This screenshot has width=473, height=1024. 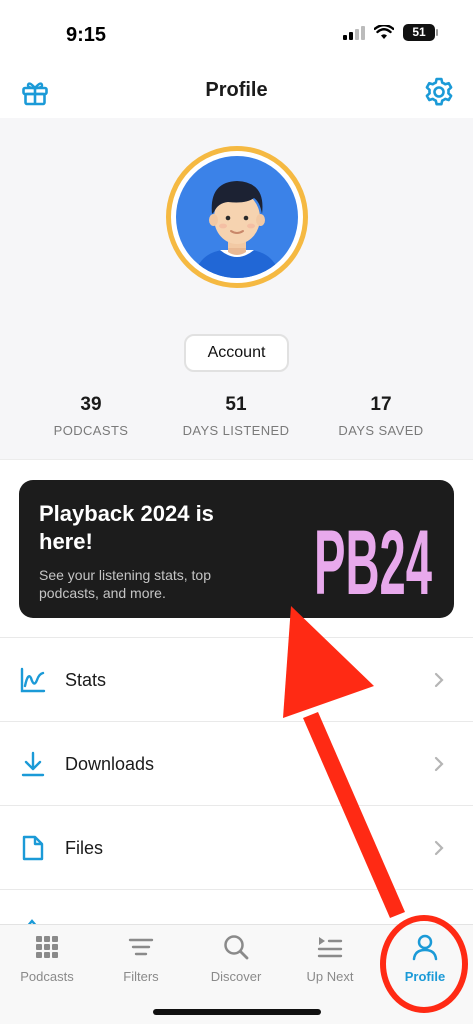 I want to click on stat-days-saved: 17 DAYS SAVED, so click(x=381, y=416).